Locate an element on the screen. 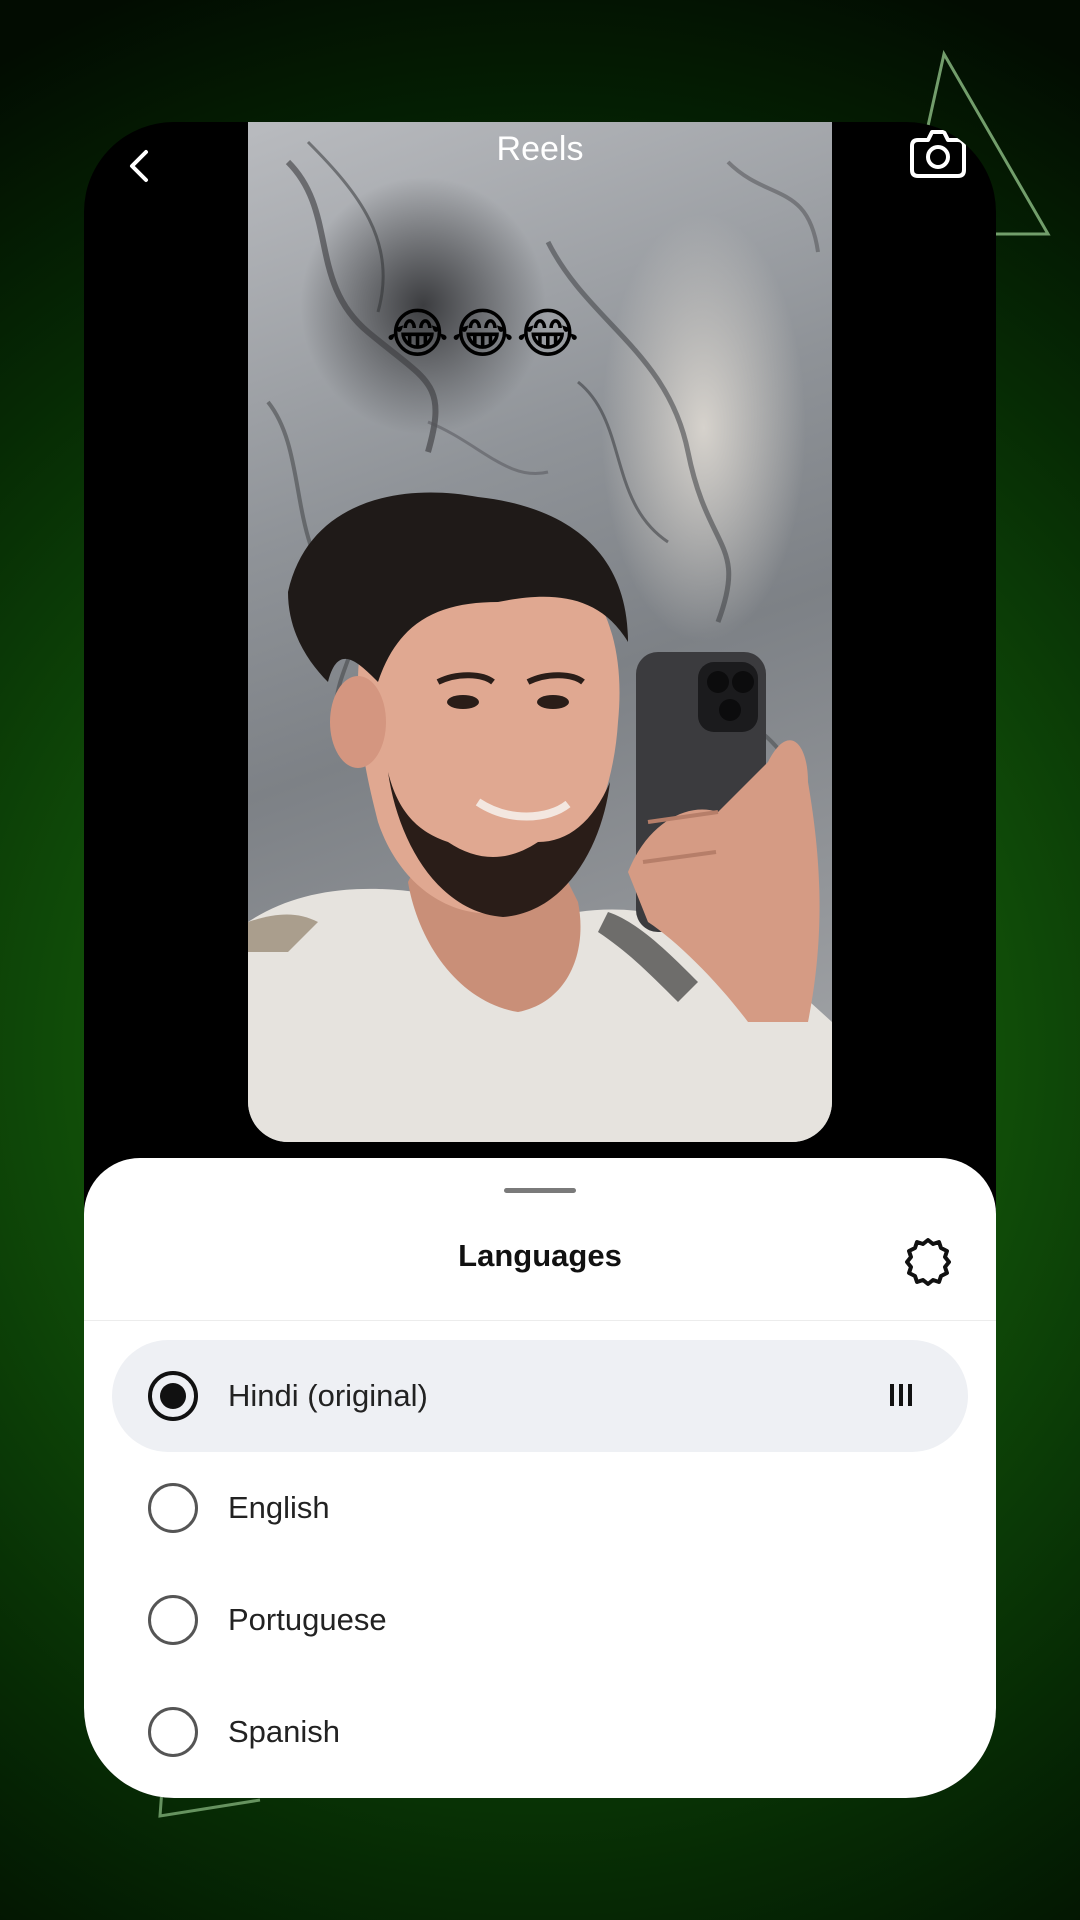 This screenshot has width=1080, height=1920. gear-icon is located at coordinates (928, 1262).